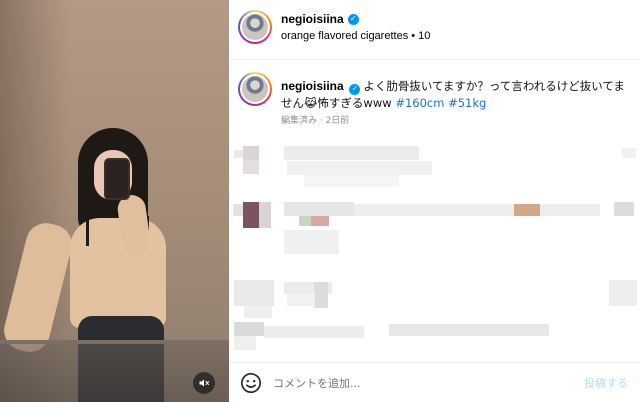 This screenshot has width=640, height=402. Describe the element at coordinates (118, 273) in the screenshot. I see `photo-figure-torso` at that location.